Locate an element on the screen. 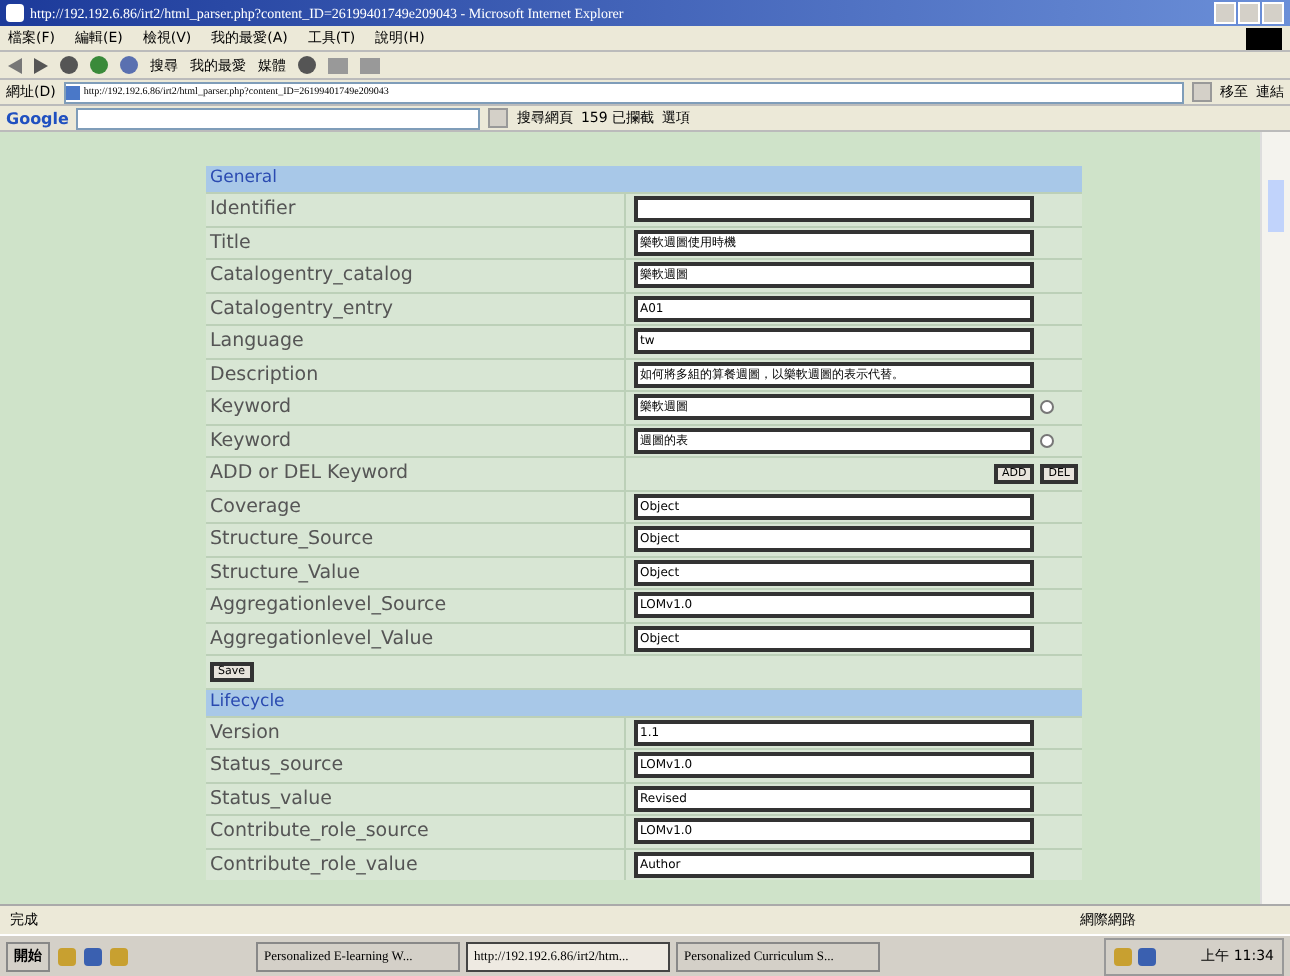 The width and height of the screenshot is (1290, 976). field-label: Description is located at coordinates (415, 374).